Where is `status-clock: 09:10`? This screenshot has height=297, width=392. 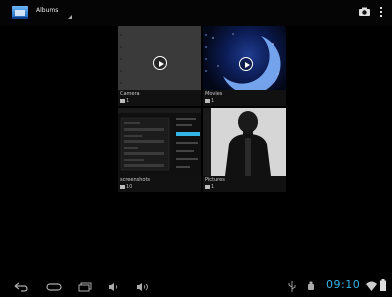 status-clock: 09:10 is located at coordinates (343, 284).